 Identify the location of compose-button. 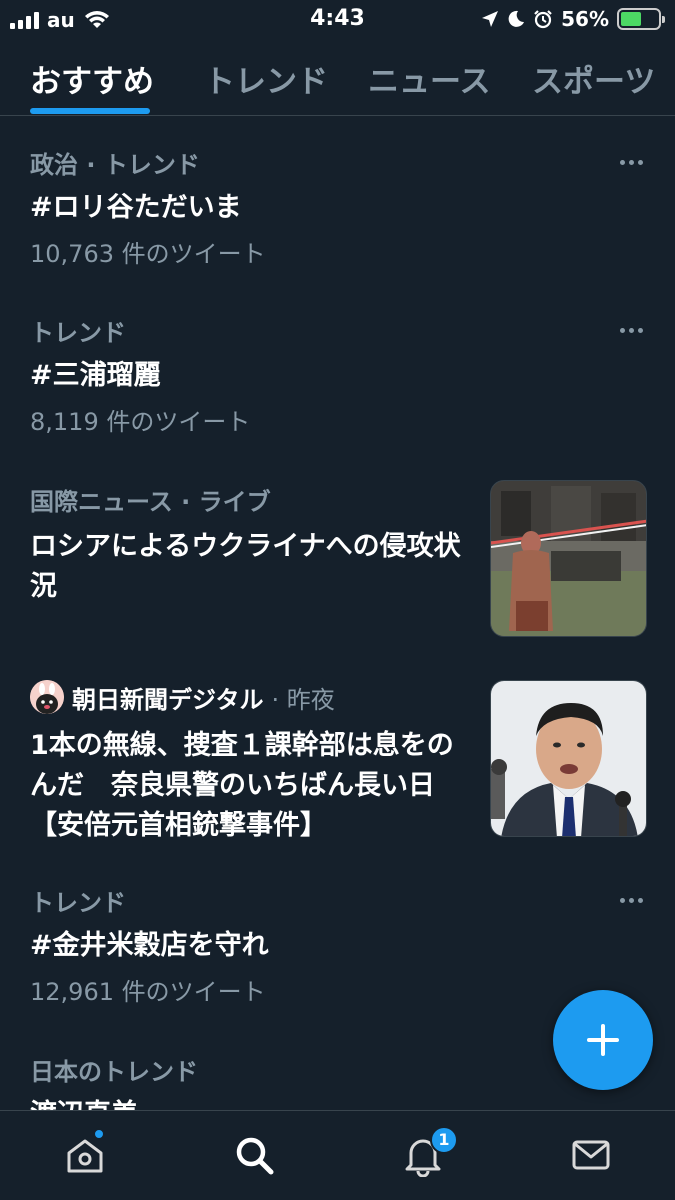
(603, 1040).